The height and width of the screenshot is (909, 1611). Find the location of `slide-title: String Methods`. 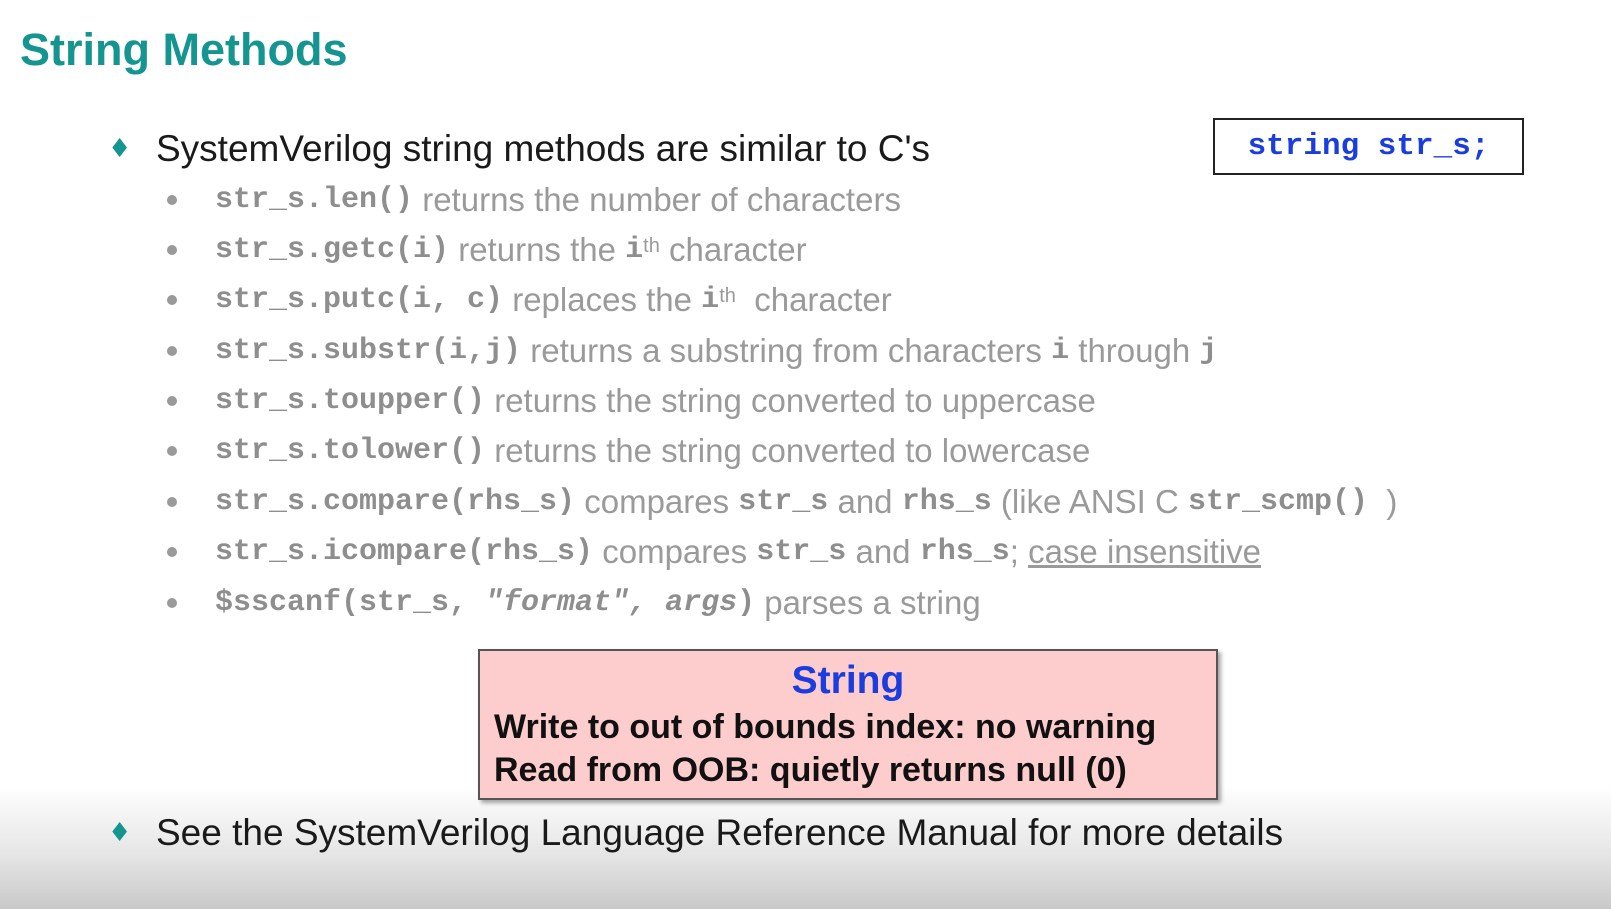

slide-title: String Methods is located at coordinates (184, 49).